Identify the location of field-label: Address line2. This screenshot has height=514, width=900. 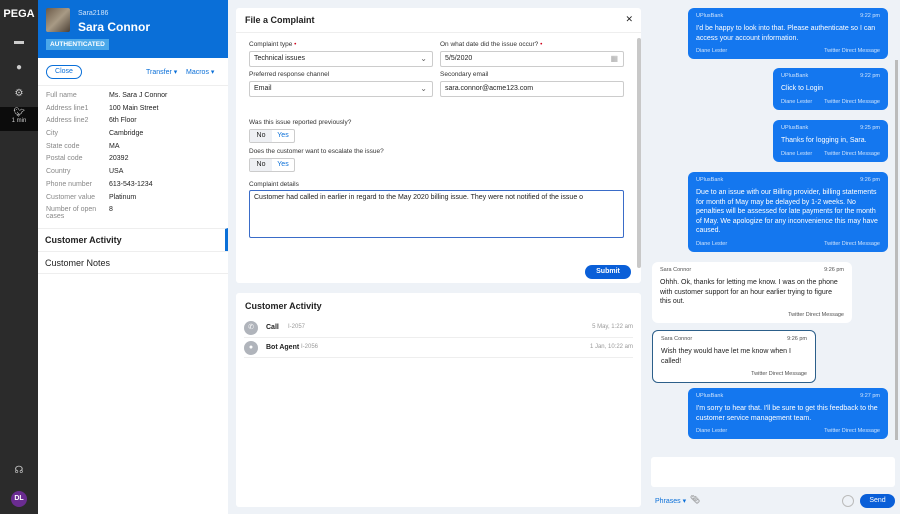
(67, 121).